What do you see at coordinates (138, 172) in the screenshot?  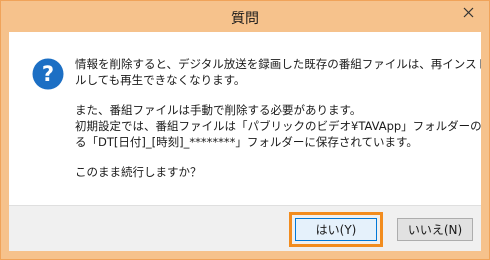 I see `confirm-question: このまま続行しますか？` at bounding box center [138, 172].